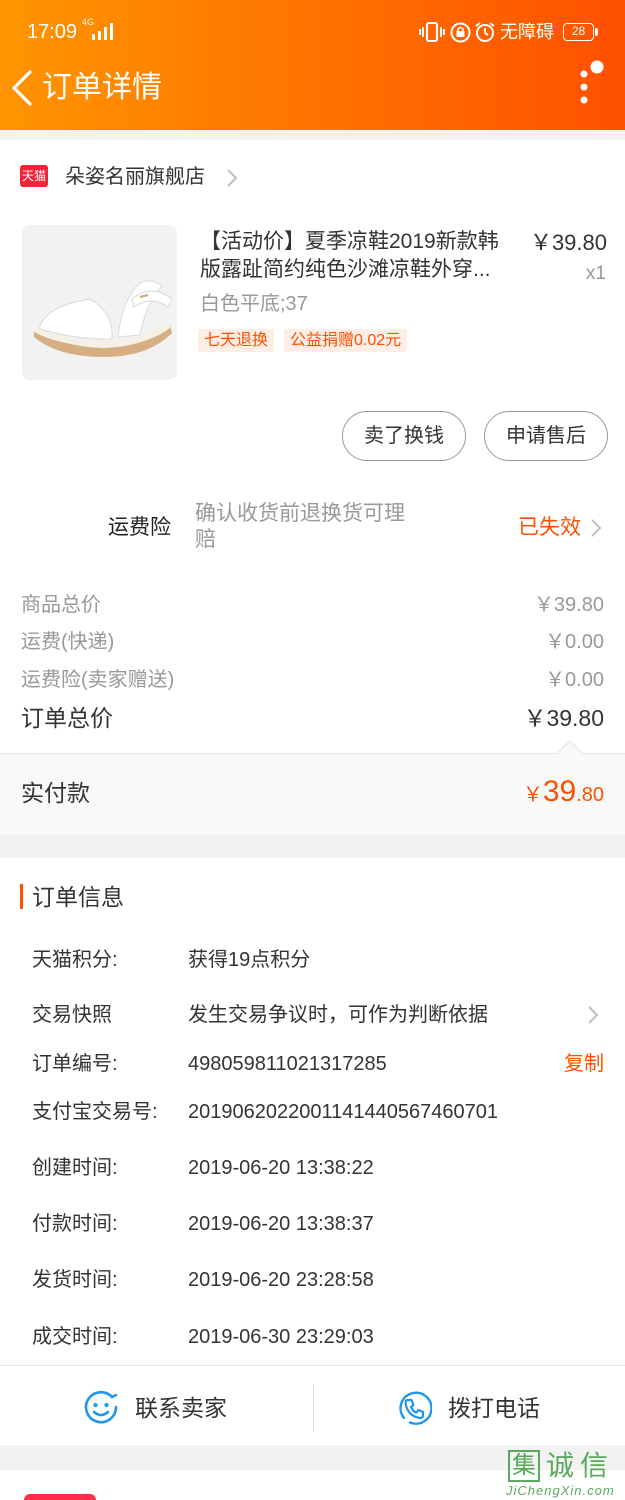  What do you see at coordinates (34, 176) in the screenshot?
I see `tmall-icon: 天猫` at bounding box center [34, 176].